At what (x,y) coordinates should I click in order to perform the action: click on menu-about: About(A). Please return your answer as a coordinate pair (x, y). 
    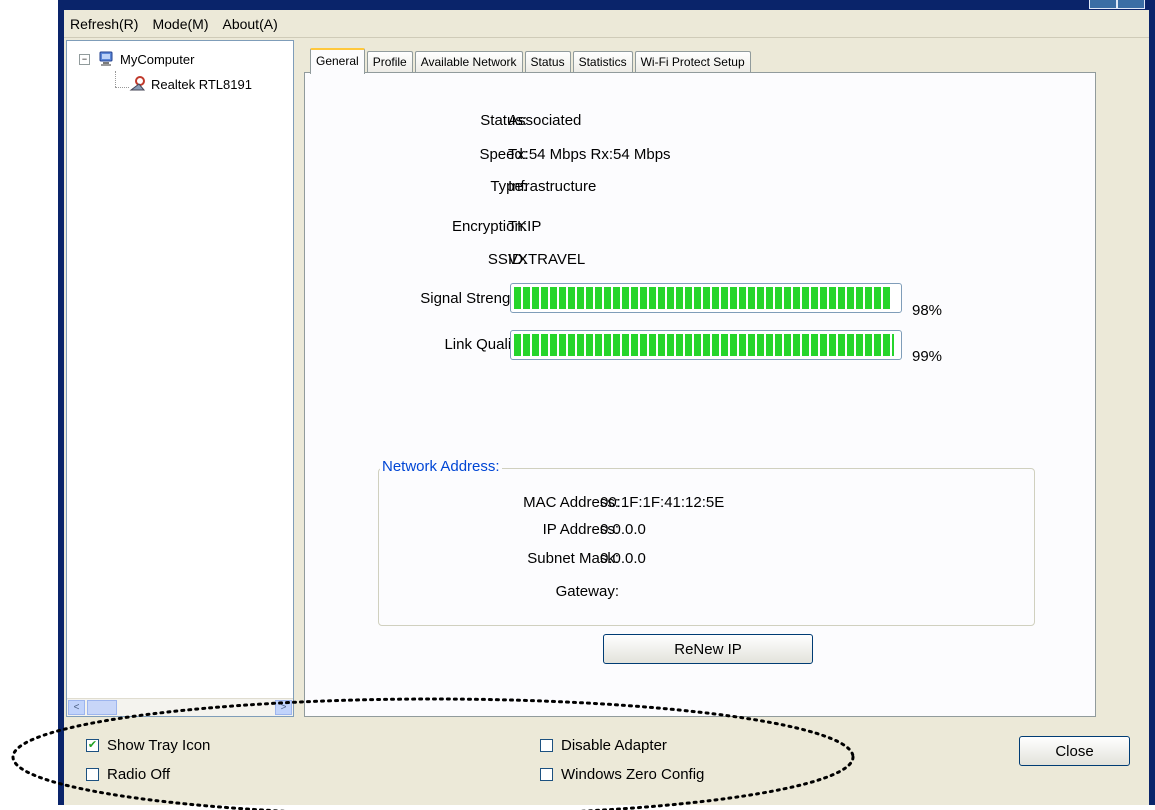
    Looking at the image, I should click on (249, 24).